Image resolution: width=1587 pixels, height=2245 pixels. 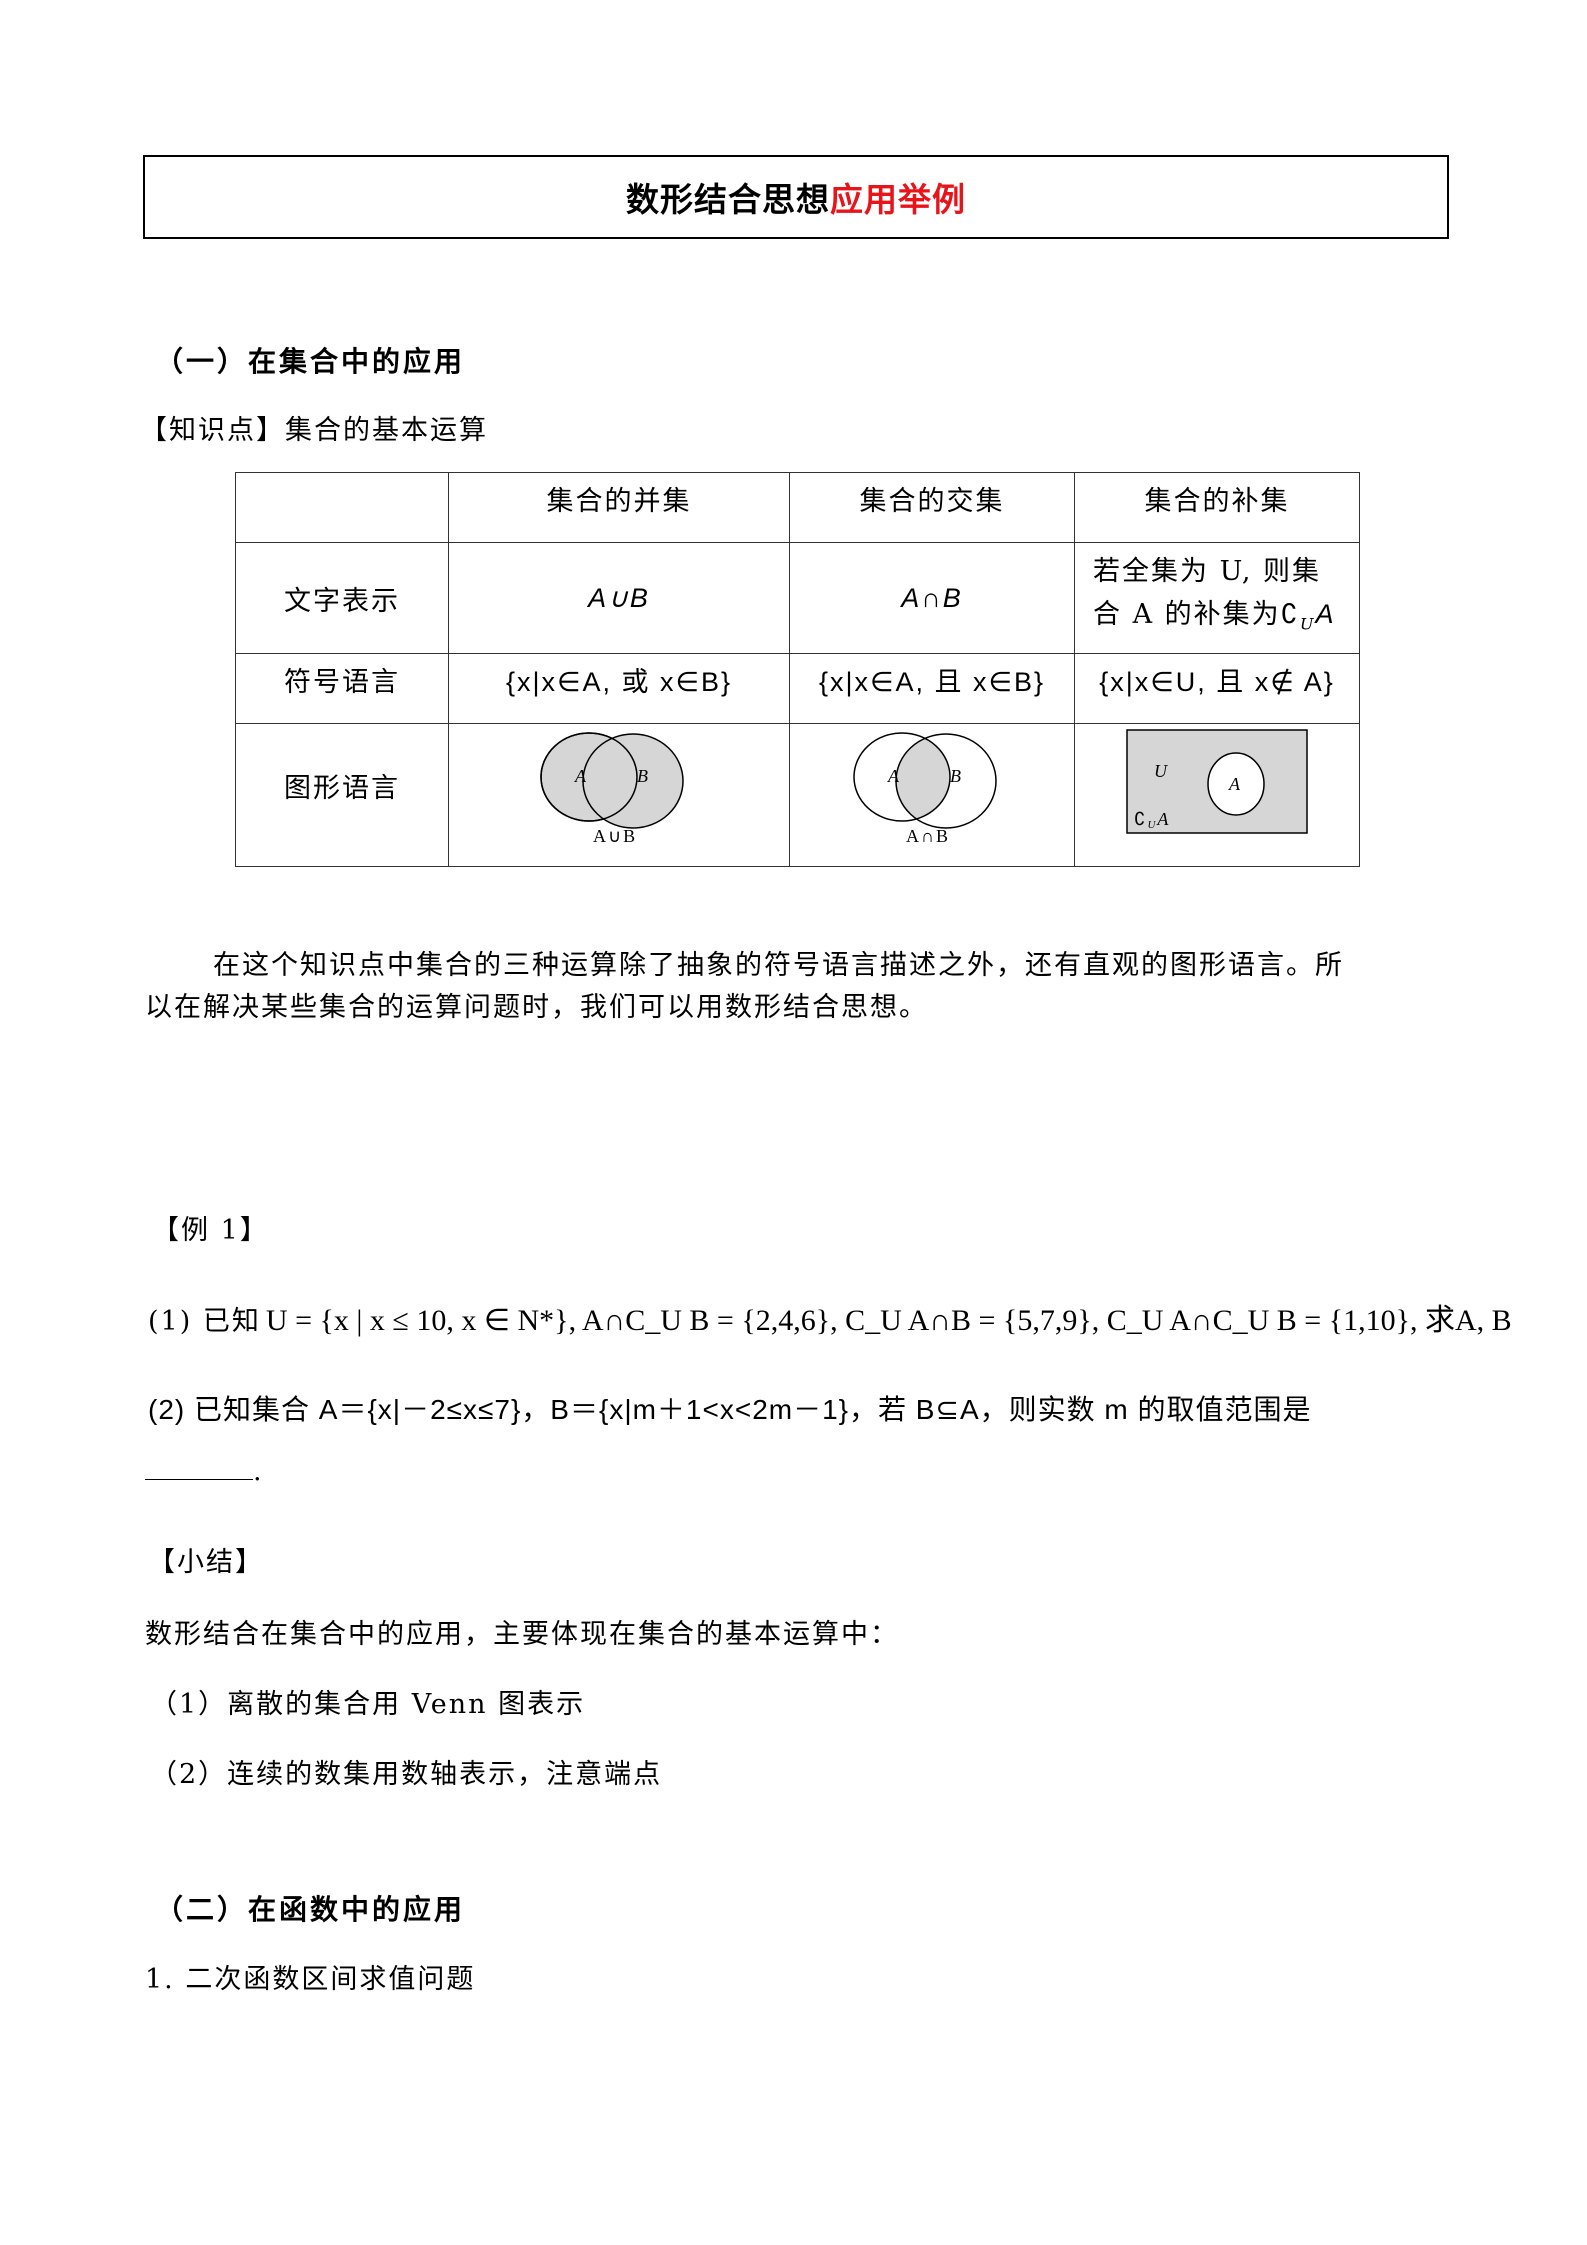 I want to click on complement-line1: 若全集为 U, 则集, so click(x=1207, y=571).